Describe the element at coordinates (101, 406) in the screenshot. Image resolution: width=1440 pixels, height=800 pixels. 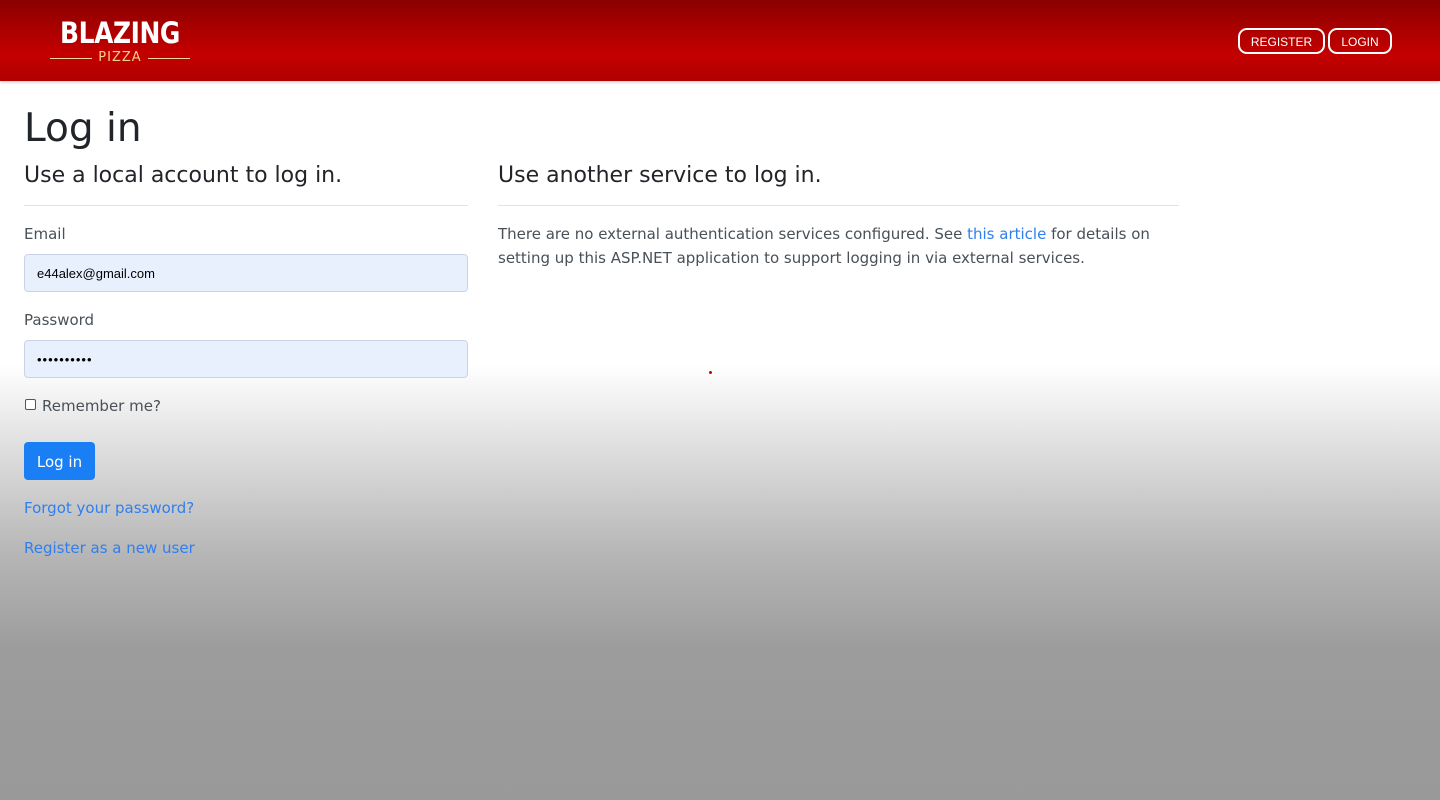
I see `remember-me-label: Remember me?` at that location.